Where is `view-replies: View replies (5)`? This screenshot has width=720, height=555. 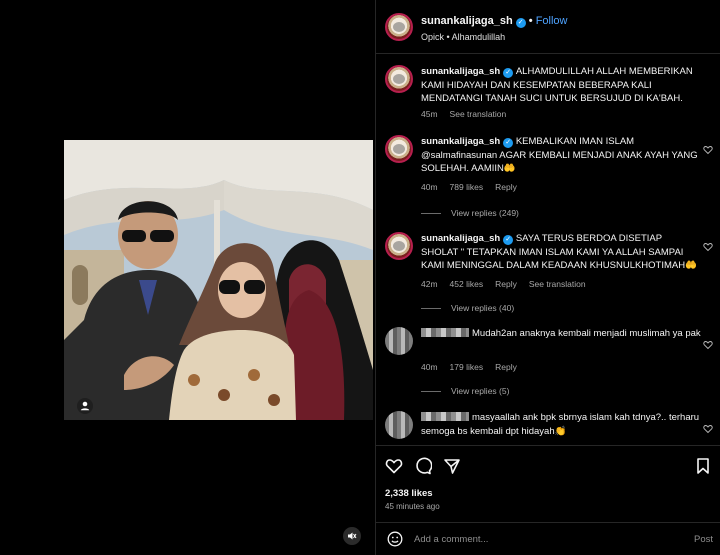
view-replies: View replies (5) is located at coordinates (465, 391).